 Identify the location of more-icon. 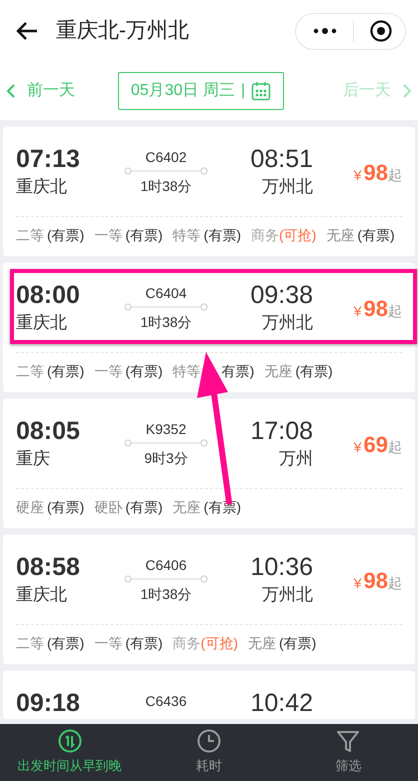
(325, 31).